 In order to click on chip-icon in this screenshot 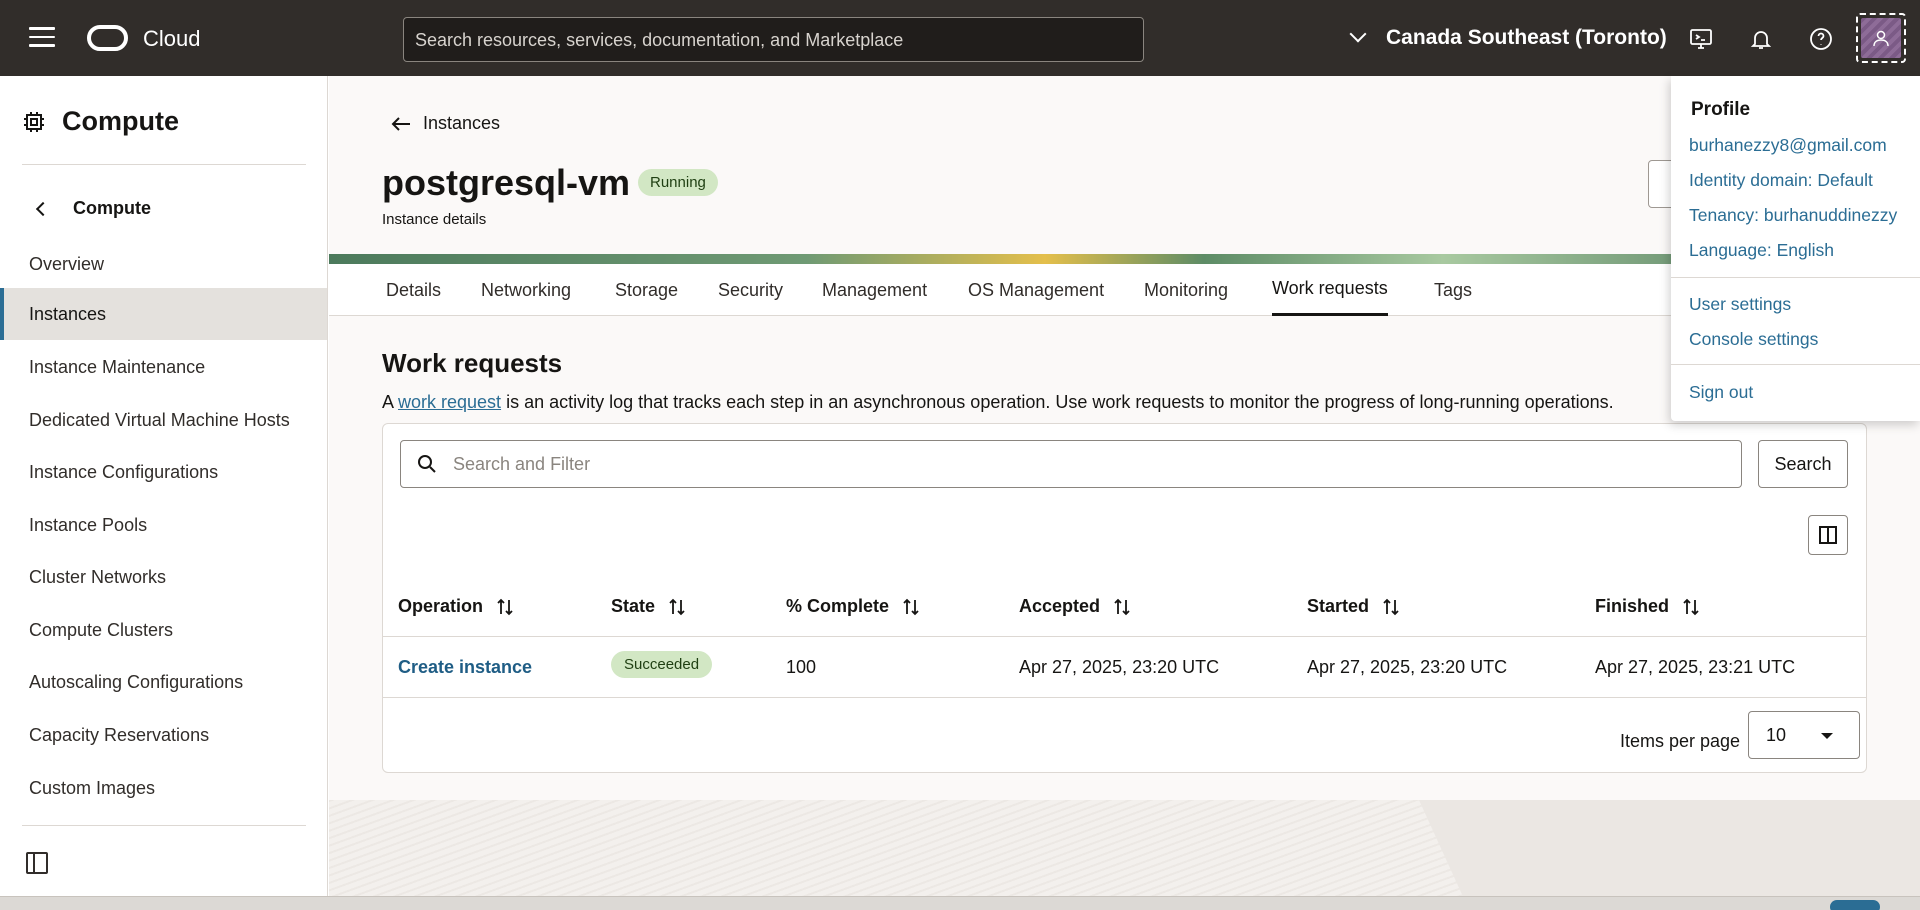, I will do `click(34, 121)`.